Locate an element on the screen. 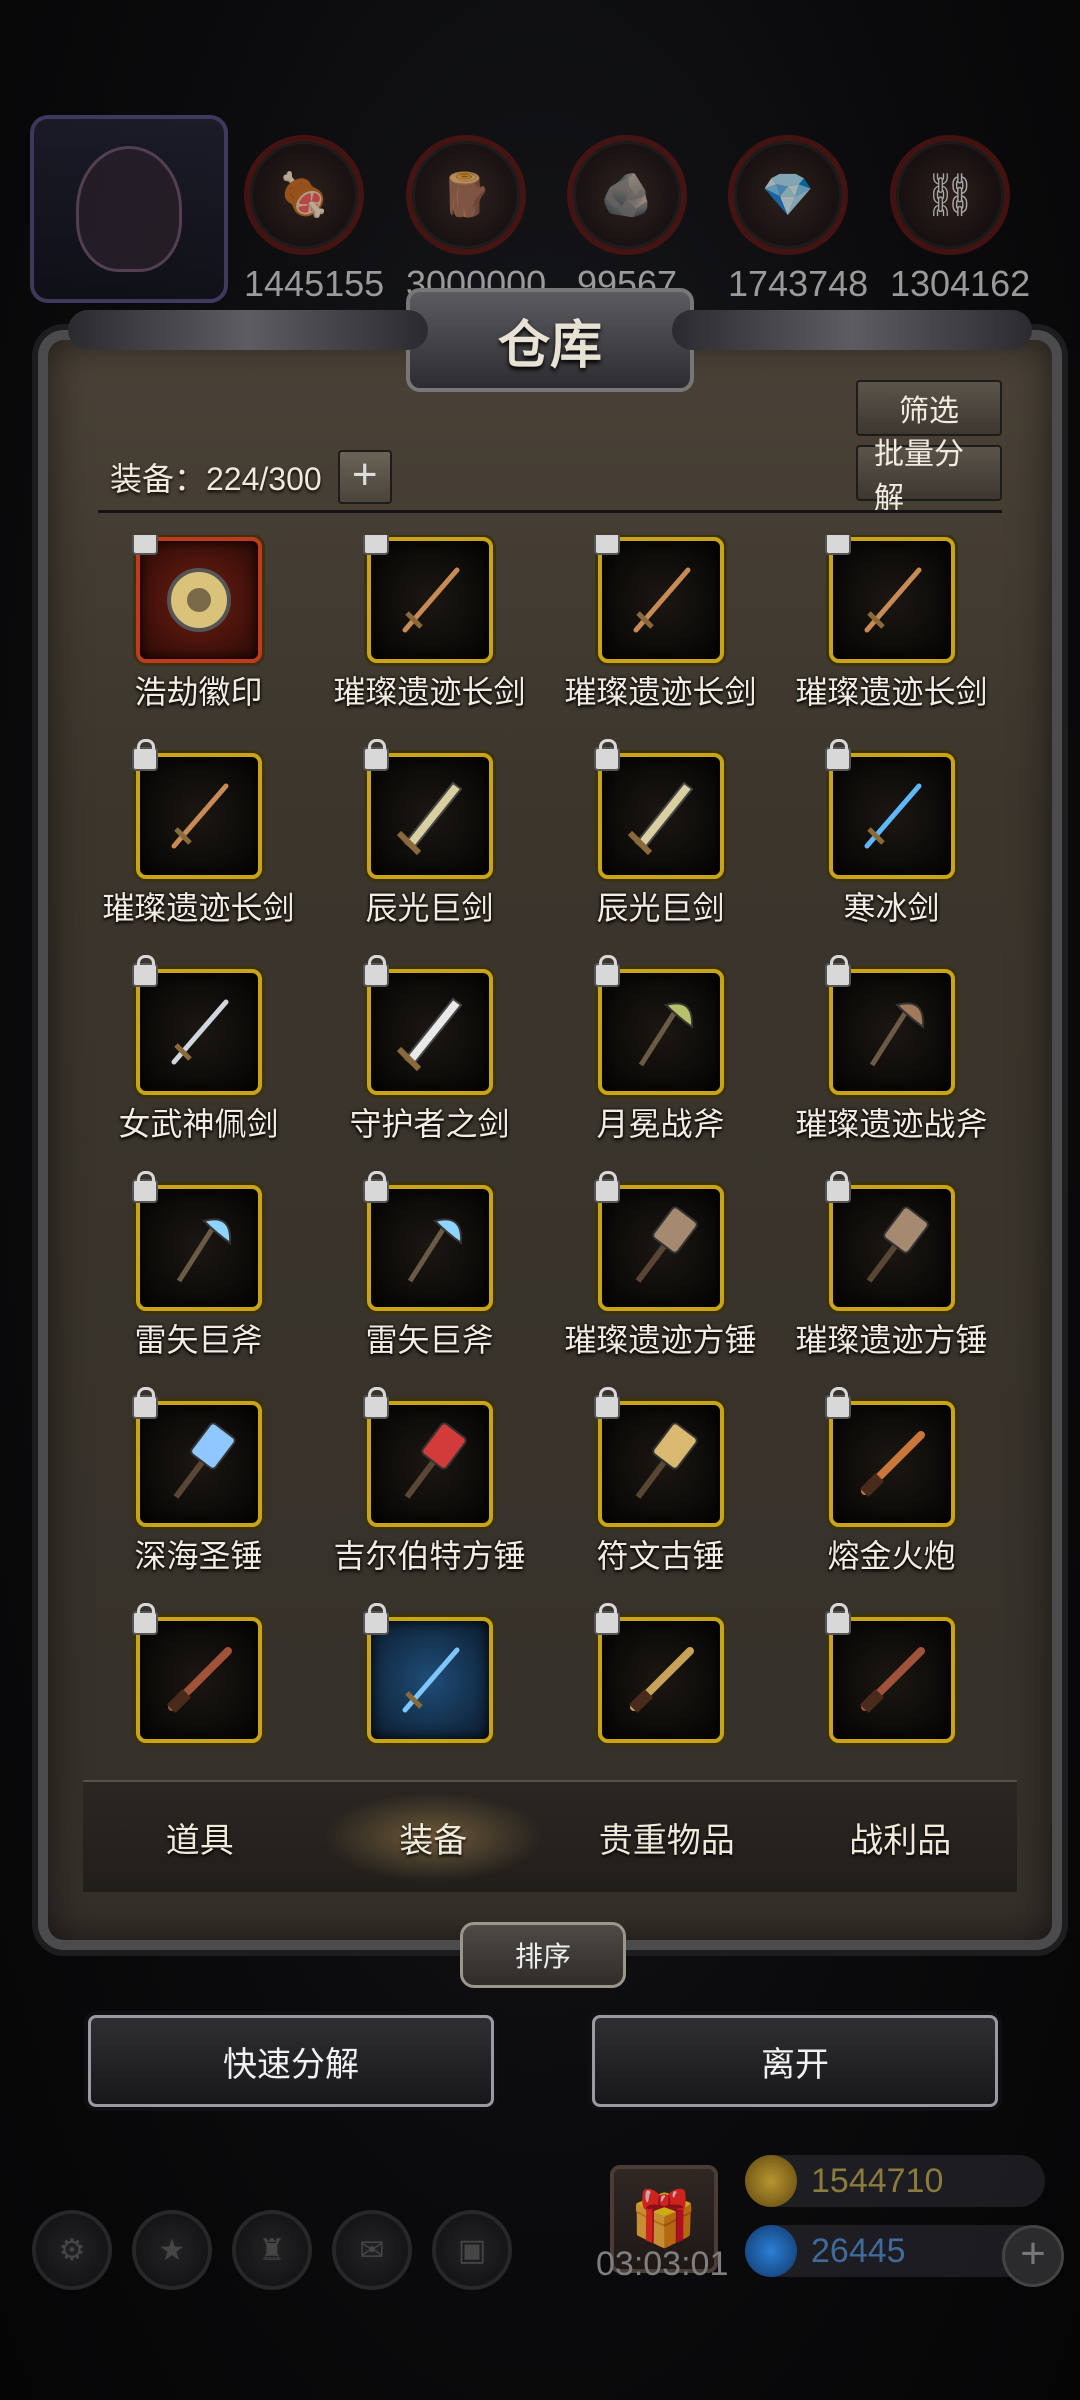  inventory-item: 浩劫徽印 is located at coordinates (198, 643).